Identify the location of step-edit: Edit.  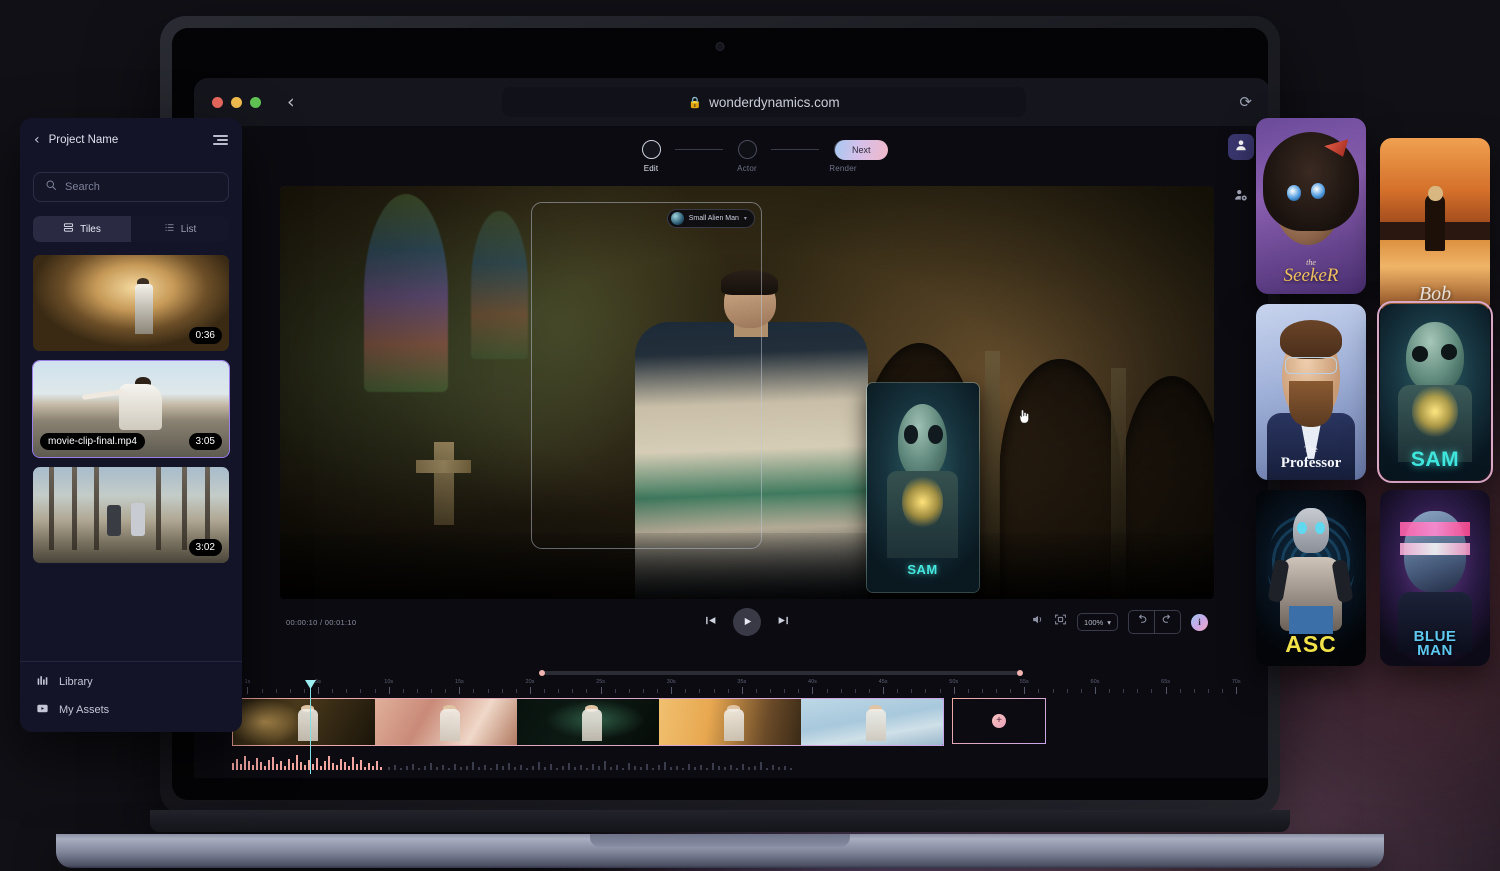
(651, 156).